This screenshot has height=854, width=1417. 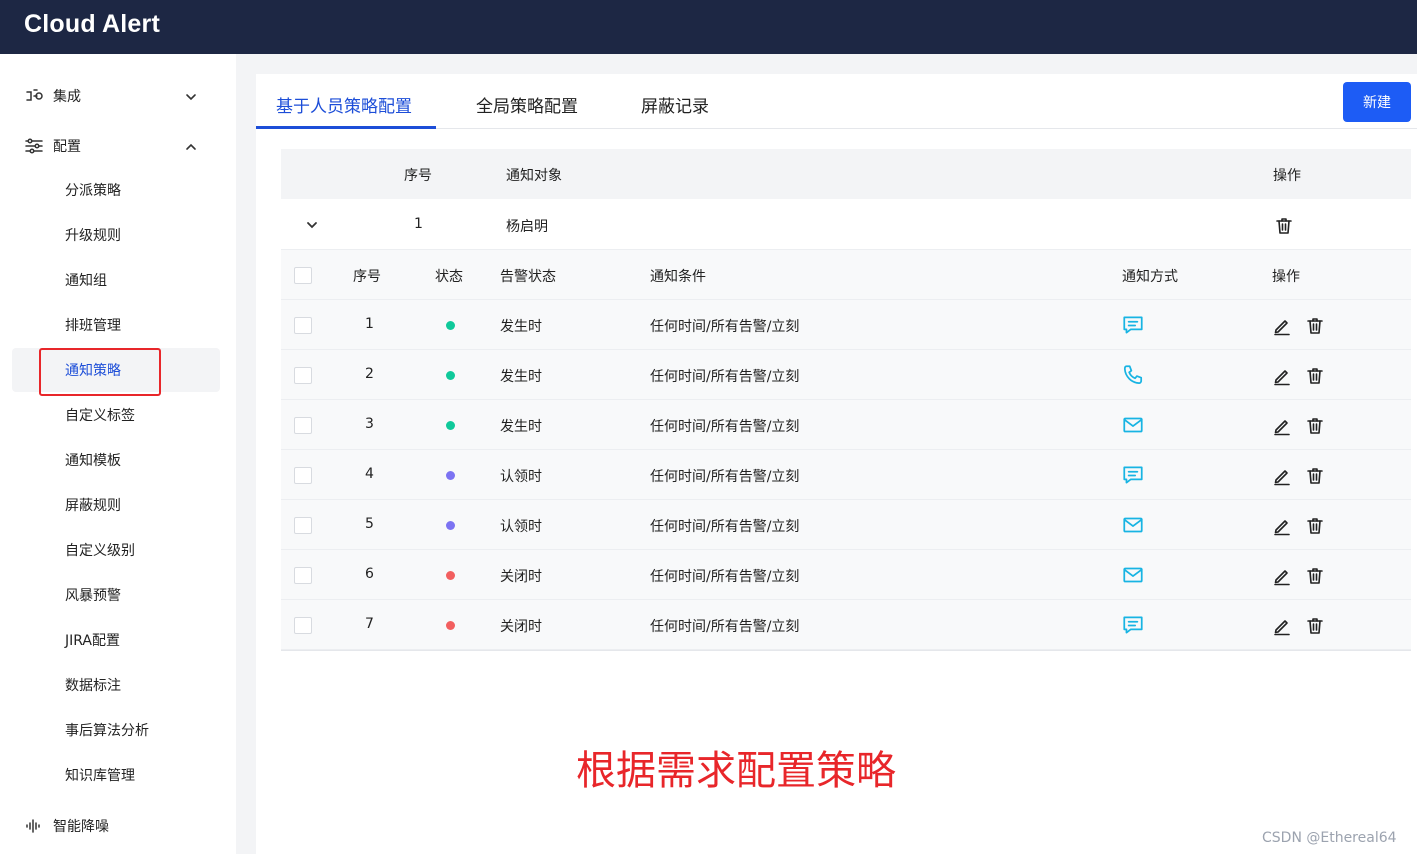 I want to click on sidebar-group-config: 配置, so click(x=52, y=146).